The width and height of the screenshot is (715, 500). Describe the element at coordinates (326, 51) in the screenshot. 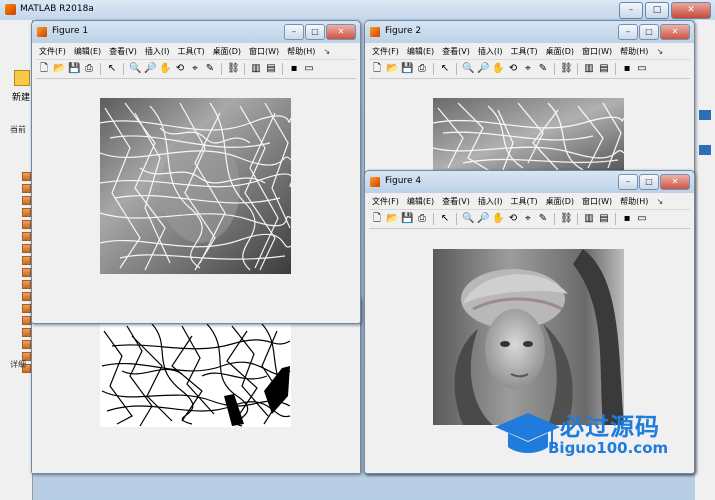

I see `menu-more-icon: ↘` at that location.